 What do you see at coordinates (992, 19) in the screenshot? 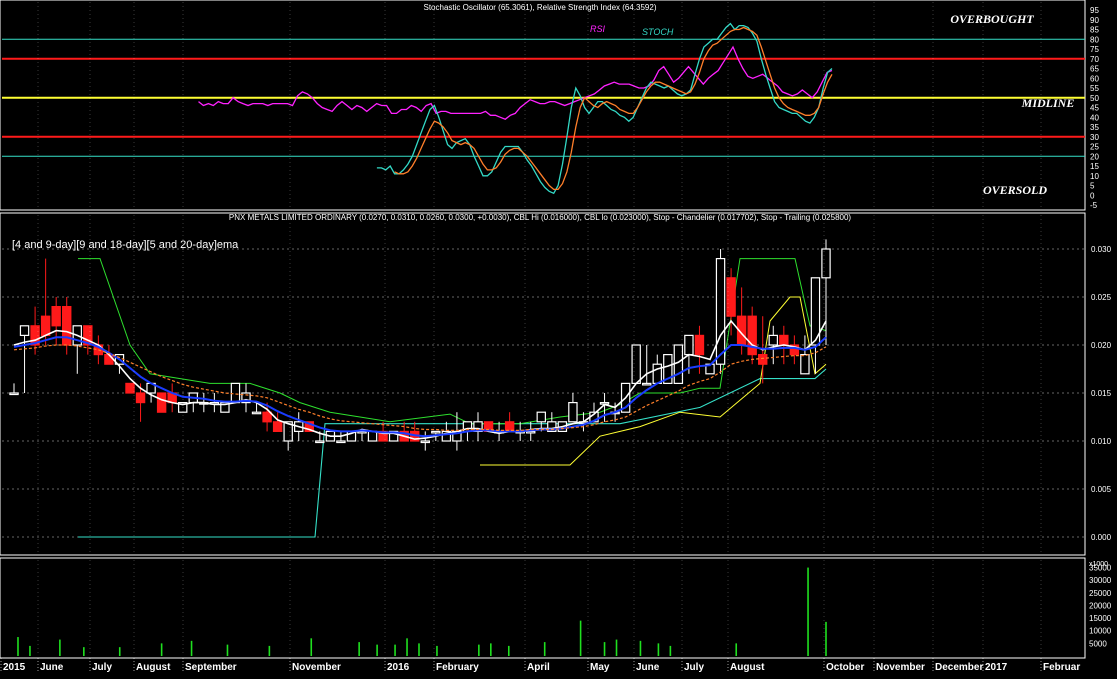
I see `overbought-label: OVERBOUGHT` at bounding box center [992, 19].